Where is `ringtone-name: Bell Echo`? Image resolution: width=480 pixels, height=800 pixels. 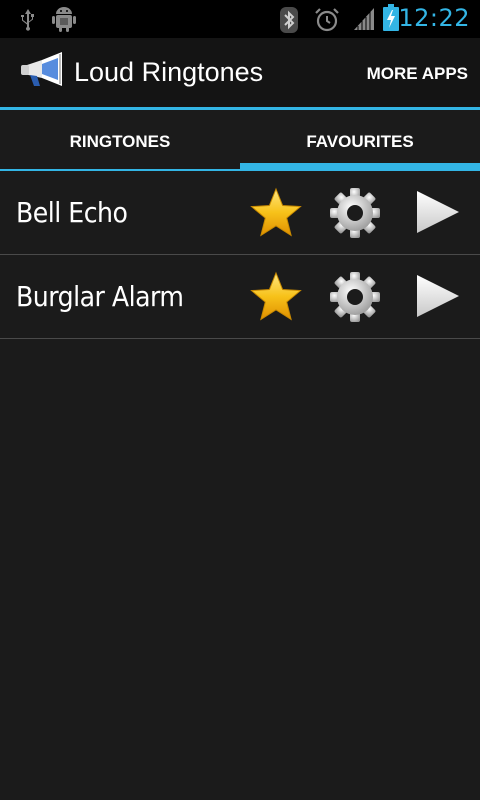 ringtone-name: Bell Echo is located at coordinates (72, 212).